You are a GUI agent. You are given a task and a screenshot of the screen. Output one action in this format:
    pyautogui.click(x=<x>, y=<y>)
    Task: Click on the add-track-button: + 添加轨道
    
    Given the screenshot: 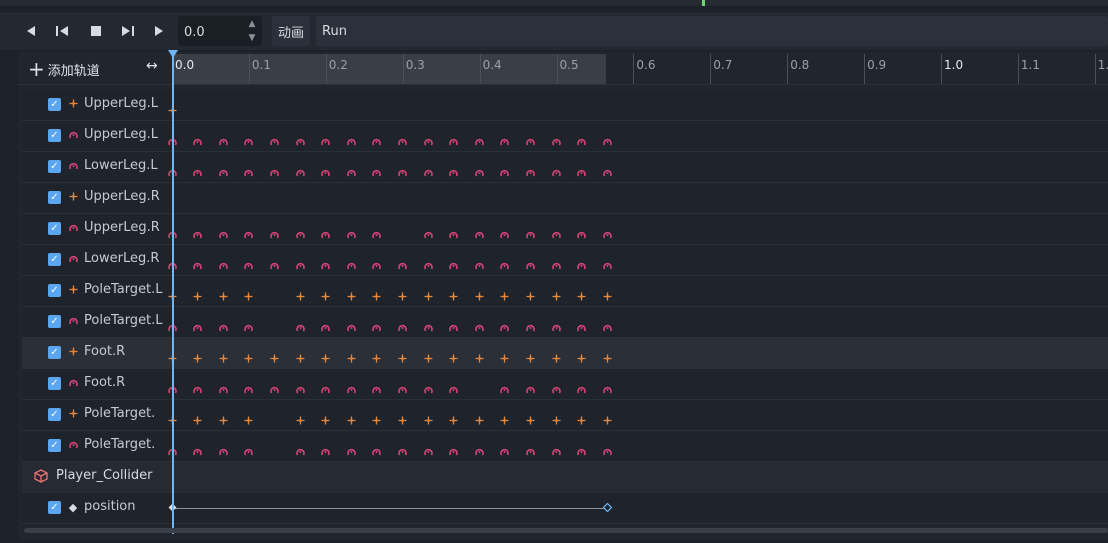 What is the action you would take?
    pyautogui.click(x=64, y=69)
    